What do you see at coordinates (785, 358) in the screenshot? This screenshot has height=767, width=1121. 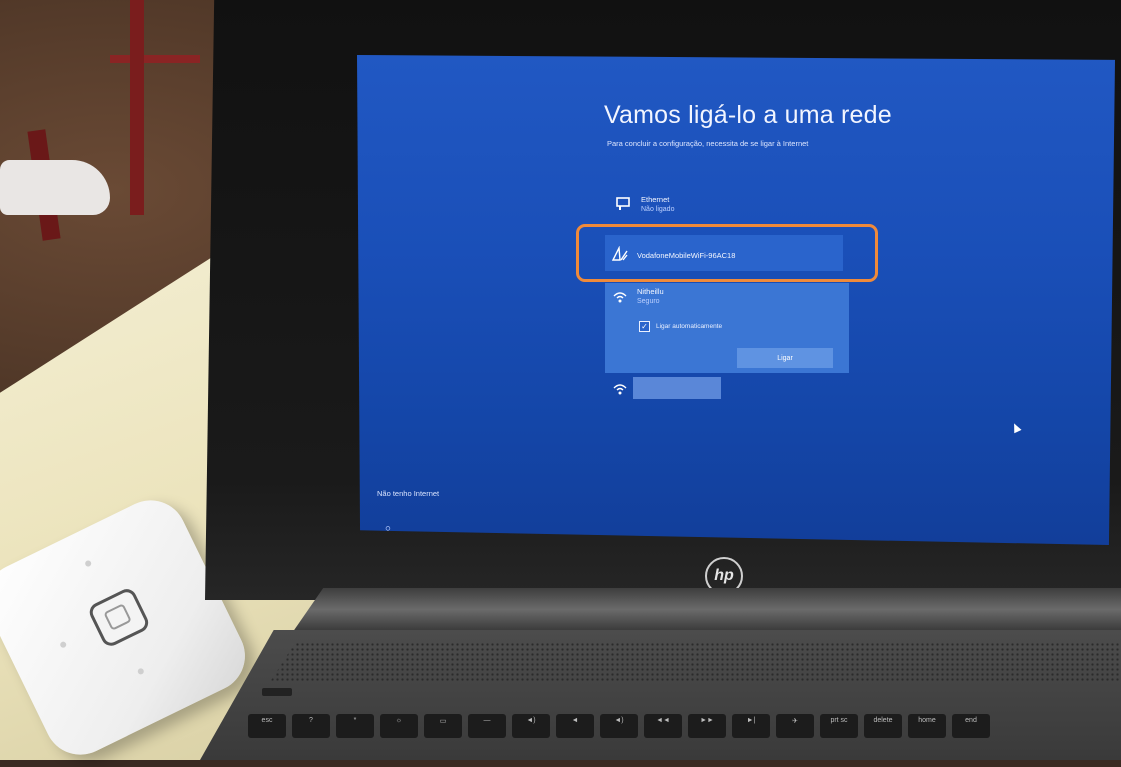 I see `connect-button: Ligar` at bounding box center [785, 358].